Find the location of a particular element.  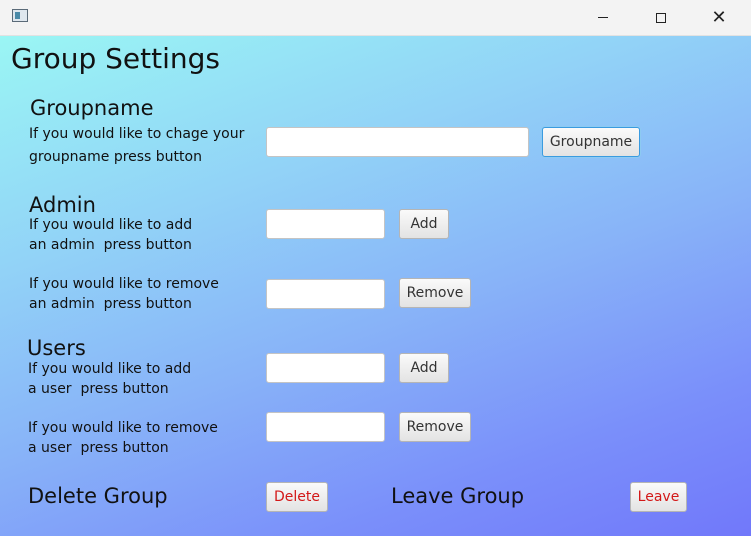

users-section-title: Users is located at coordinates (56, 348).